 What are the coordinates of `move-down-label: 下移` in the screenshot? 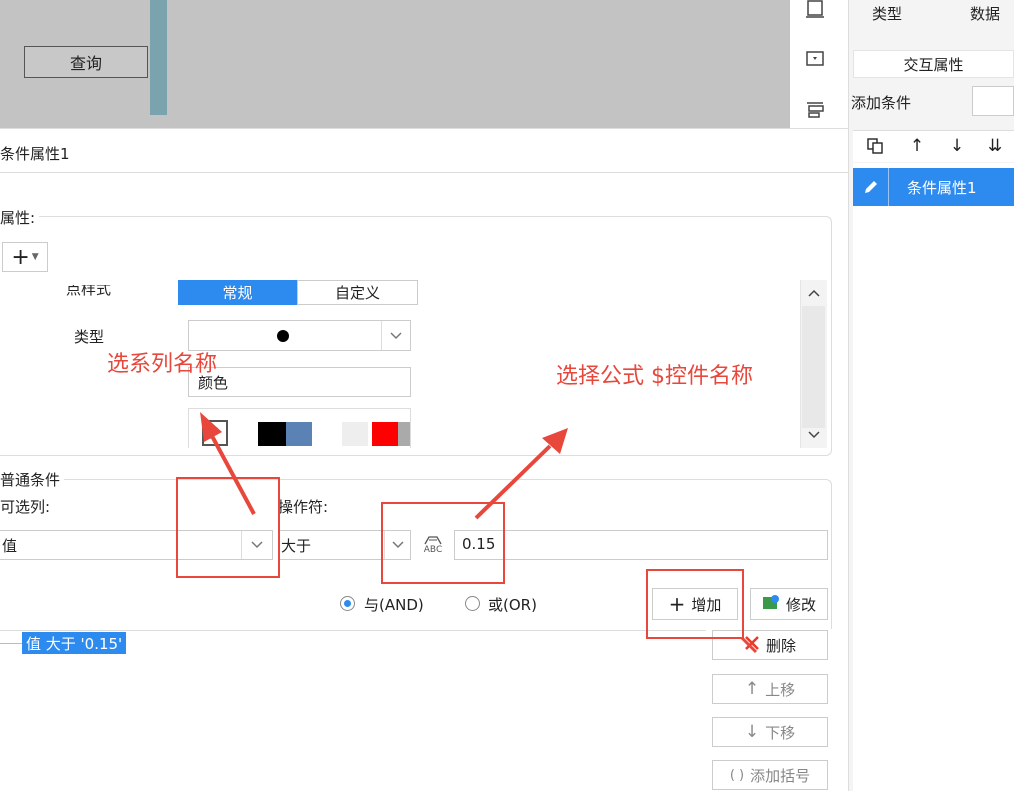 It's located at (780, 732).